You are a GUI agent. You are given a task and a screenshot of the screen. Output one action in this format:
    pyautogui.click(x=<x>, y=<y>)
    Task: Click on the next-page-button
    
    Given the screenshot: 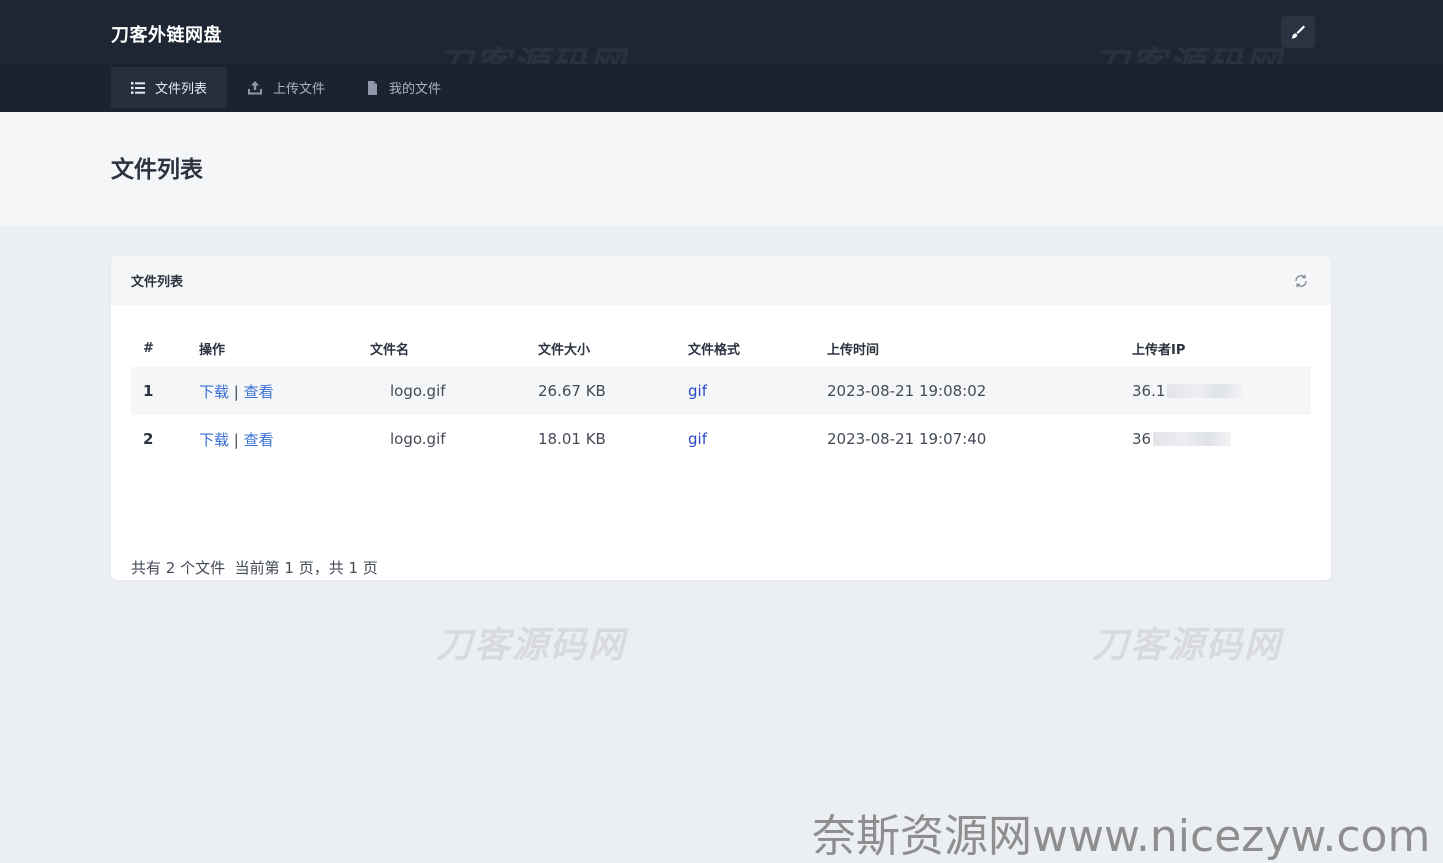 What is the action you would take?
    pyautogui.click(x=771, y=579)
    